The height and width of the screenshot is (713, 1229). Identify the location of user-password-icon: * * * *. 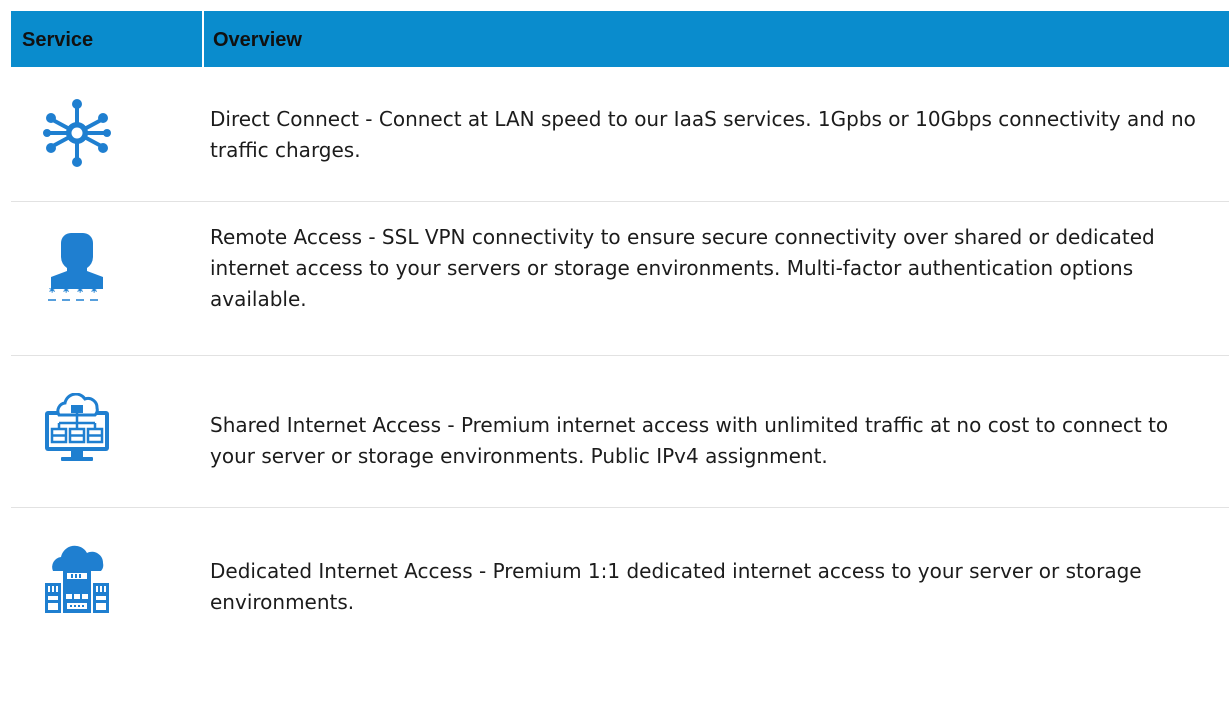
(77, 265).